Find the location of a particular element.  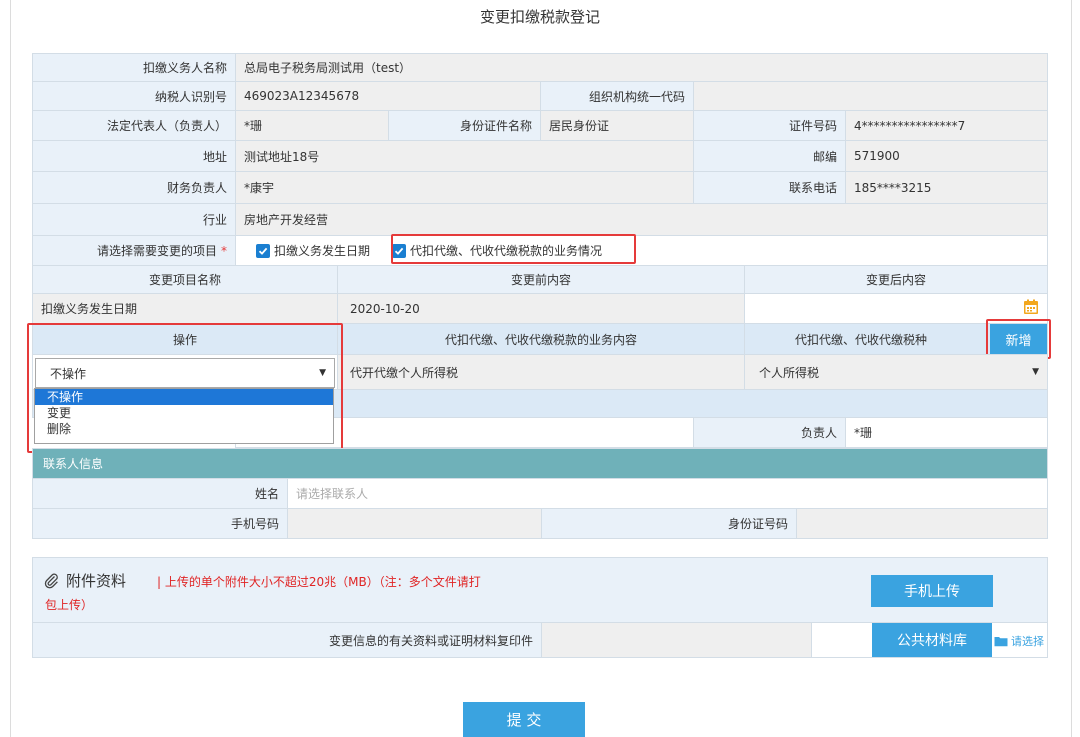

finance-head-label: 财务负责人 is located at coordinates (134, 187).